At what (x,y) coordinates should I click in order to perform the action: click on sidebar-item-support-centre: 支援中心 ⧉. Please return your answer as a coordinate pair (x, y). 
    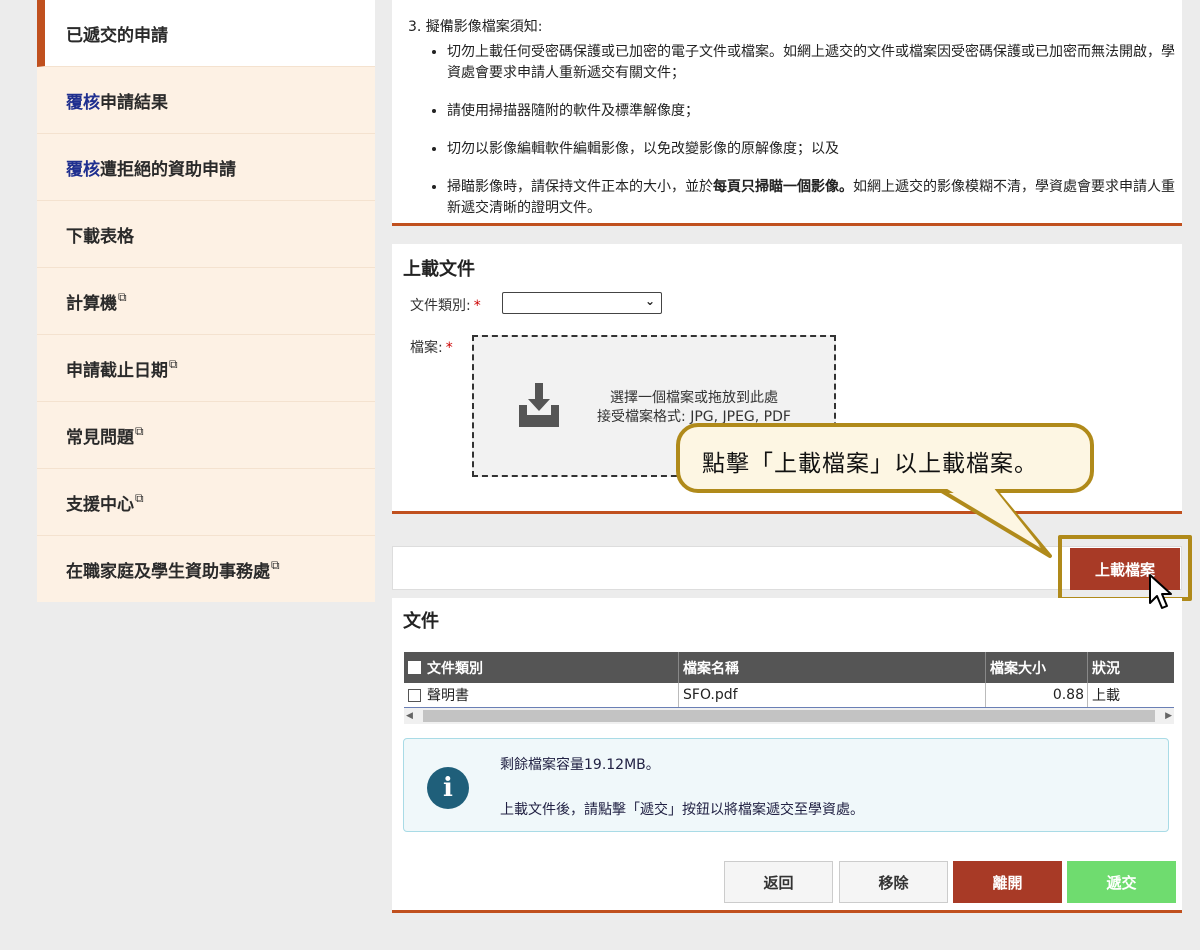
    Looking at the image, I should click on (206, 502).